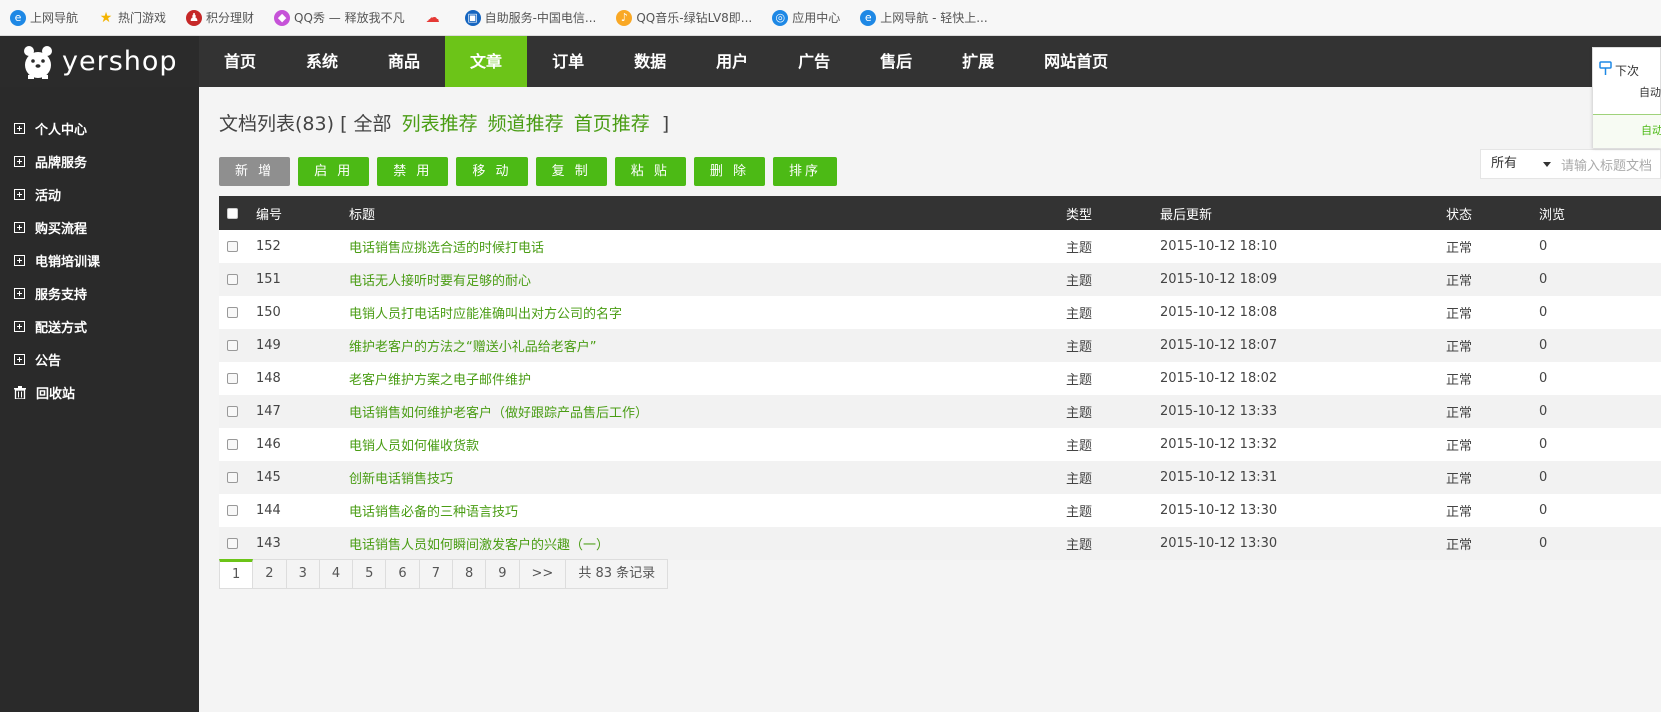  Describe the element at coordinates (303, 574) in the screenshot. I see `page-link: 3` at that location.